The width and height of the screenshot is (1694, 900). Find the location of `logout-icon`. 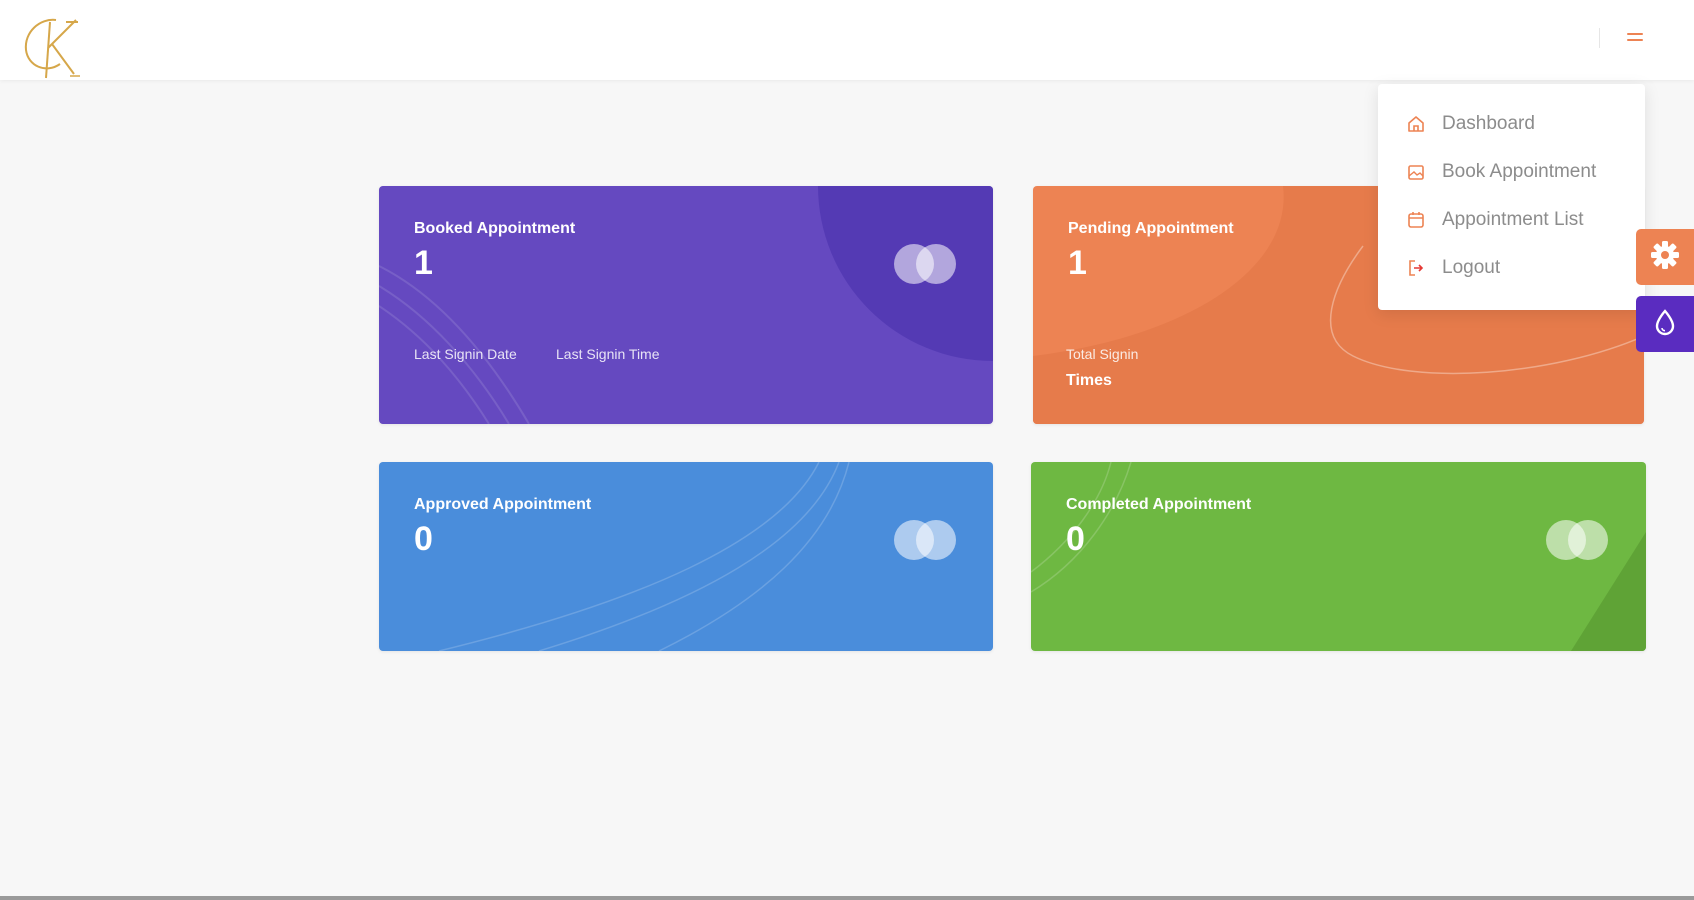

logout-icon is located at coordinates (1416, 268).